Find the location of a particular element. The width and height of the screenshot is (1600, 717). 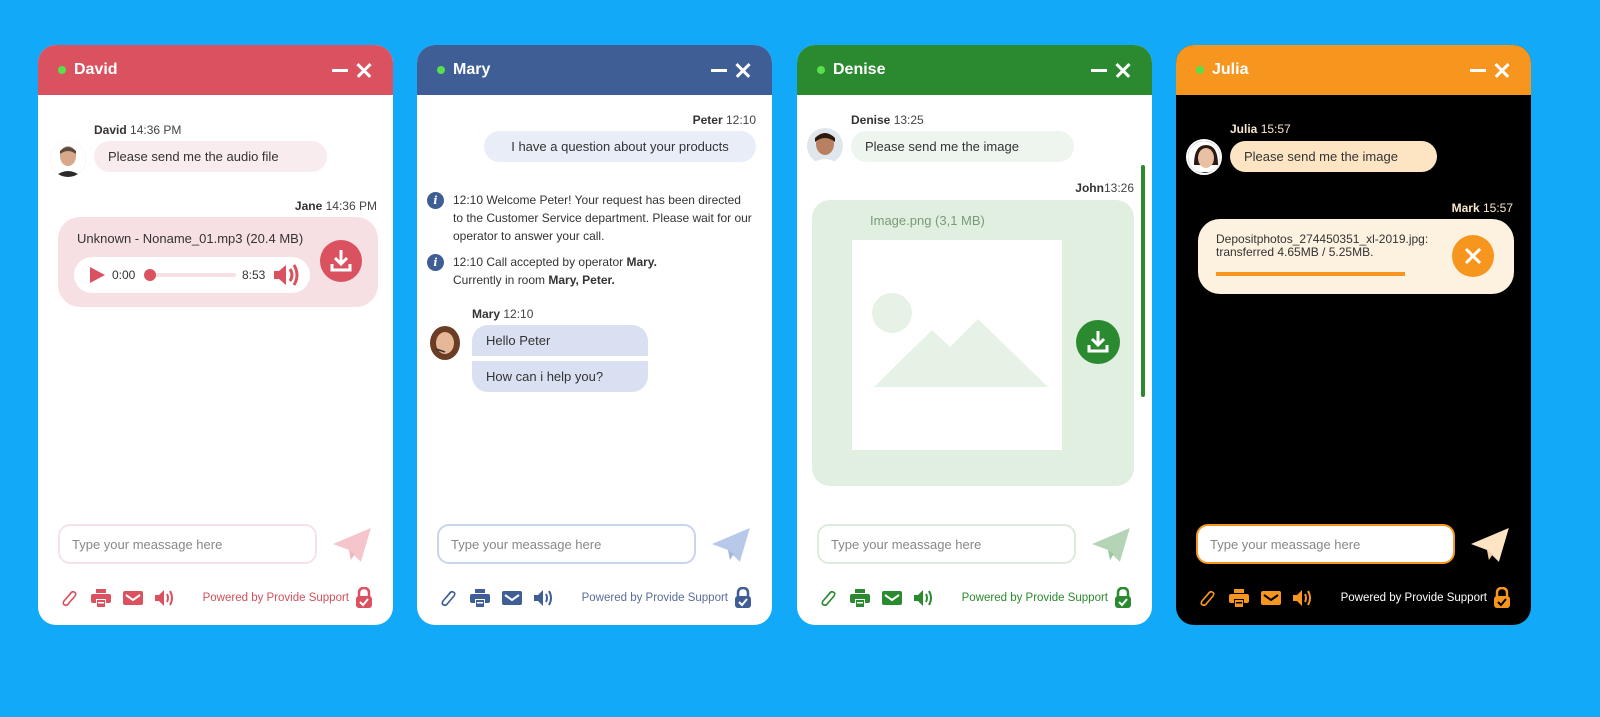

message-bubble: Please send me the audio file is located at coordinates (210, 156).